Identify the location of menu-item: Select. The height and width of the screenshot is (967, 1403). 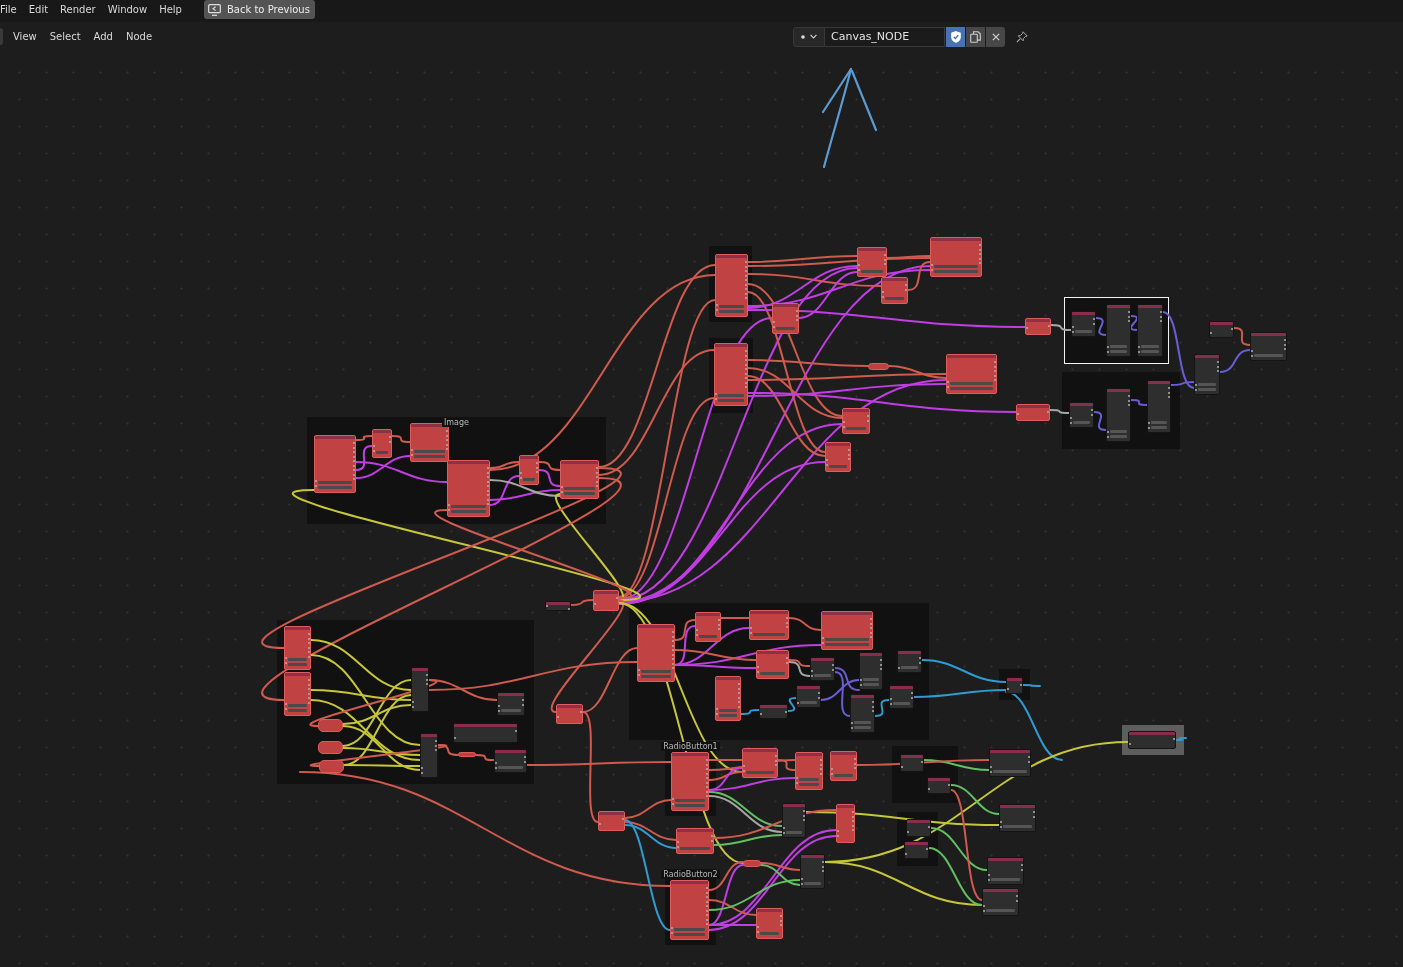
(65, 36).